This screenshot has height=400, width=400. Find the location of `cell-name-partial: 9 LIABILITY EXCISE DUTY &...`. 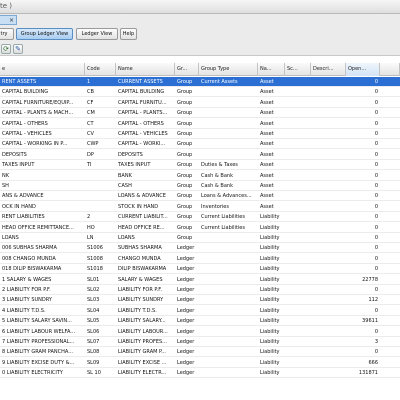

cell-name-partial: 9 LIABILITY EXCISE DUTY &... is located at coordinates (38, 362).